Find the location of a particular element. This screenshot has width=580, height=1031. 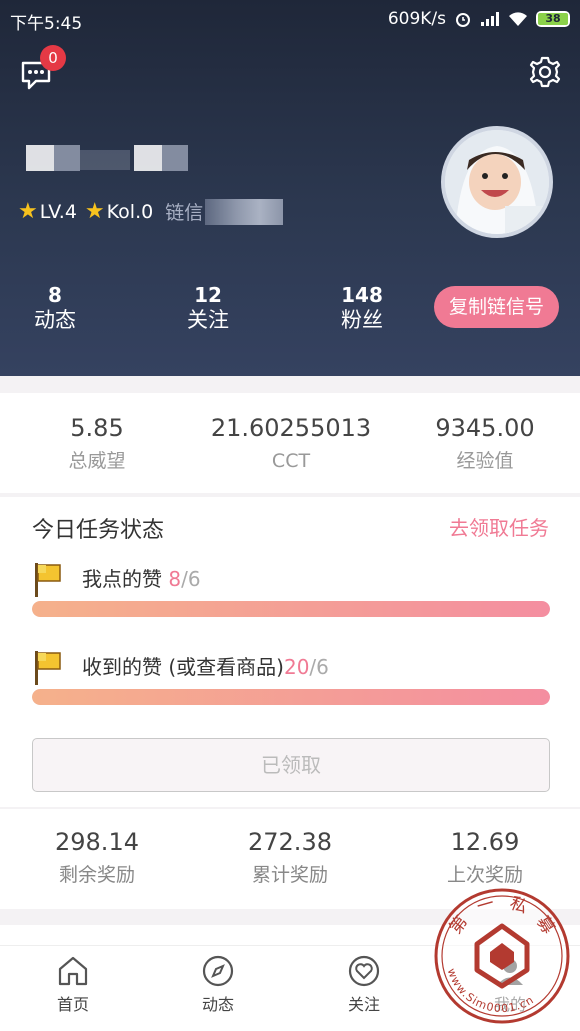

task-current: 8 is located at coordinates (175, 579).